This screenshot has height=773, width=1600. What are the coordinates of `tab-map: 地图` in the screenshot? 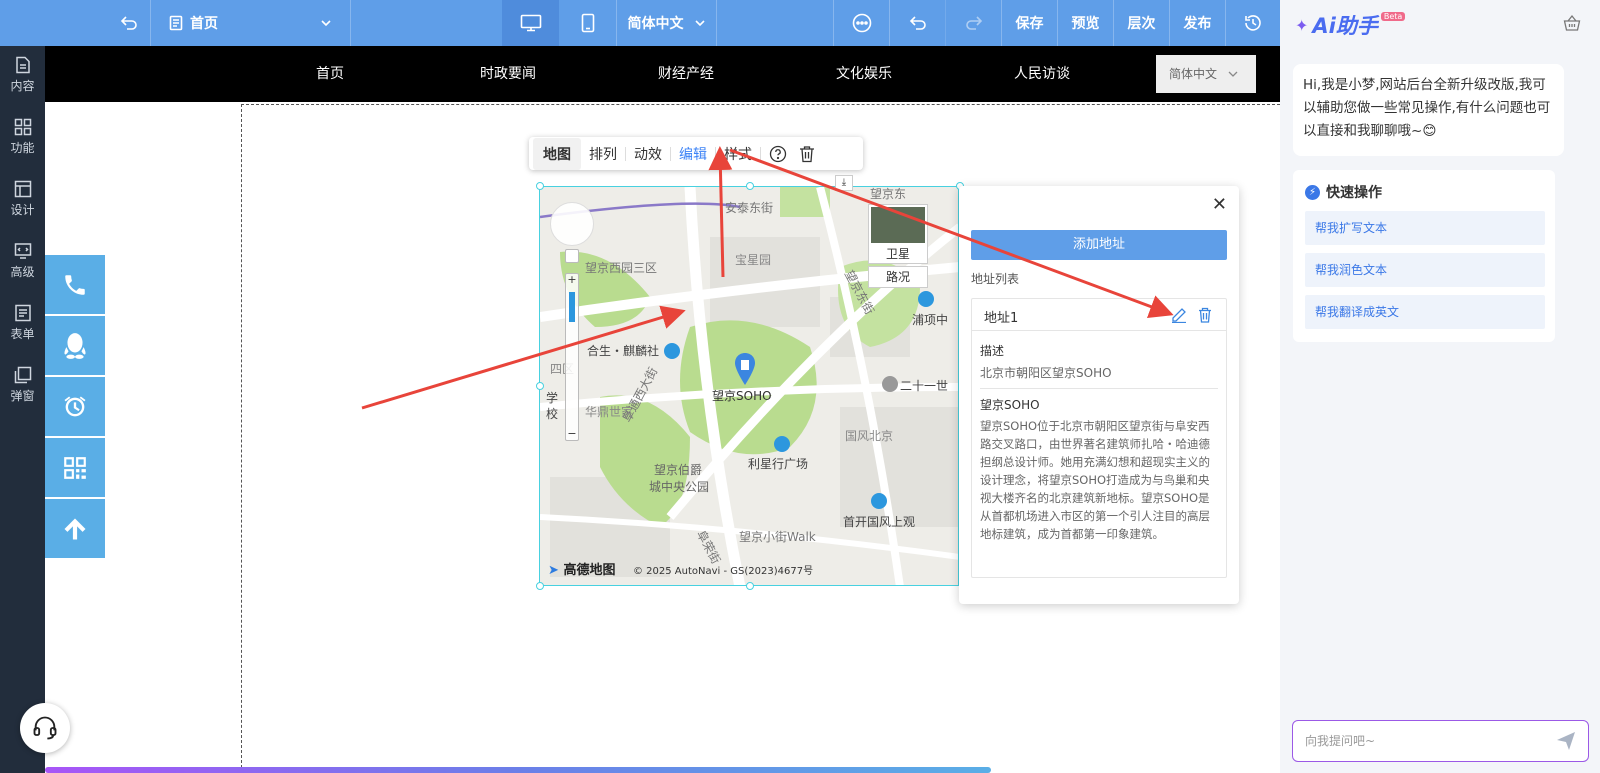 It's located at (557, 153).